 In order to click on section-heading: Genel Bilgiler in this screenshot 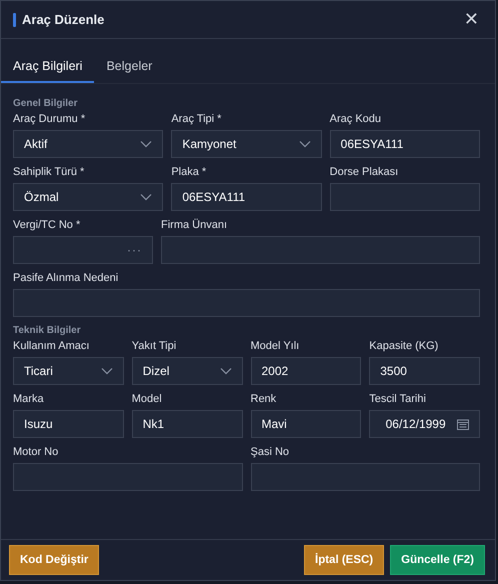, I will do `click(45, 103)`.